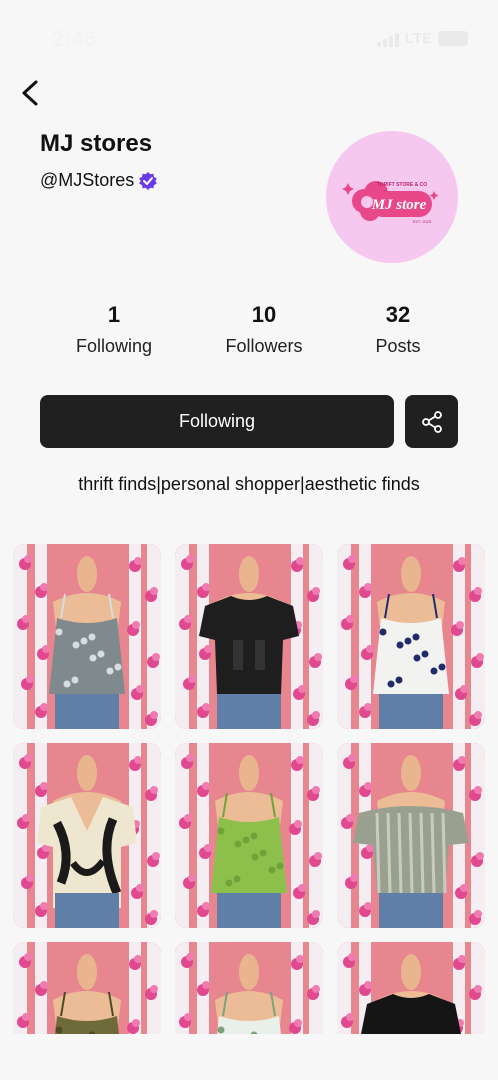  Describe the element at coordinates (398, 314) in the screenshot. I see `stat-count: 32` at that location.